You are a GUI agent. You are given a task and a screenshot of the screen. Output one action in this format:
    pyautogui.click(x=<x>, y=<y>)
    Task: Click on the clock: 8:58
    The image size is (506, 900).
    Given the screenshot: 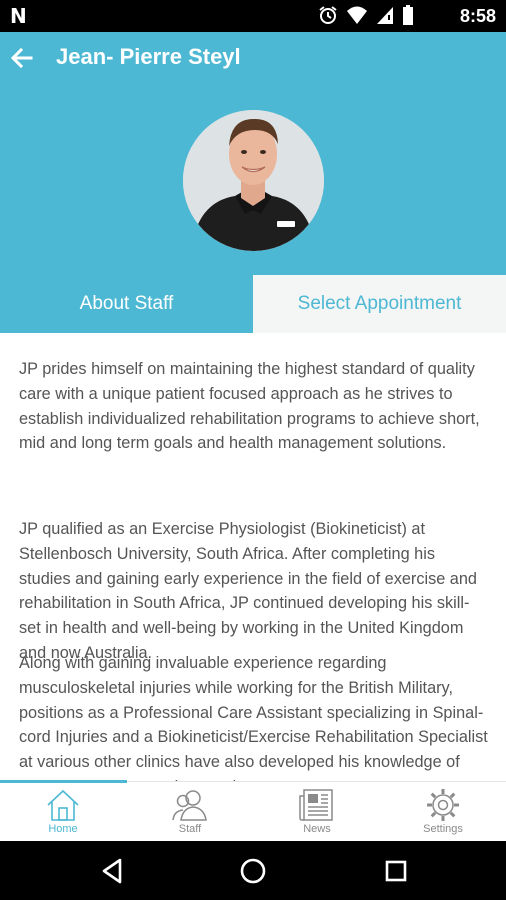 What is the action you would take?
    pyautogui.click(x=477, y=16)
    